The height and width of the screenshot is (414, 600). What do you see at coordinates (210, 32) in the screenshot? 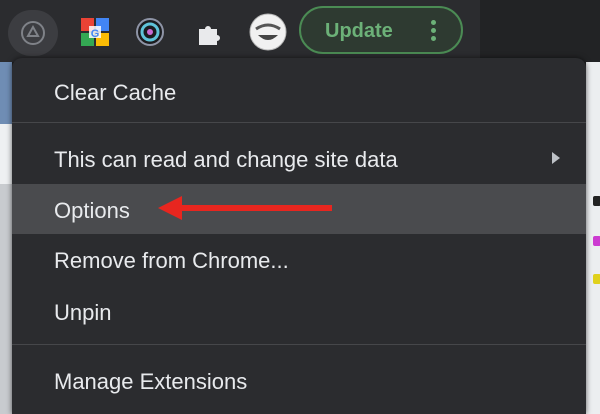
I see `extensions-puzzle-icon` at bounding box center [210, 32].